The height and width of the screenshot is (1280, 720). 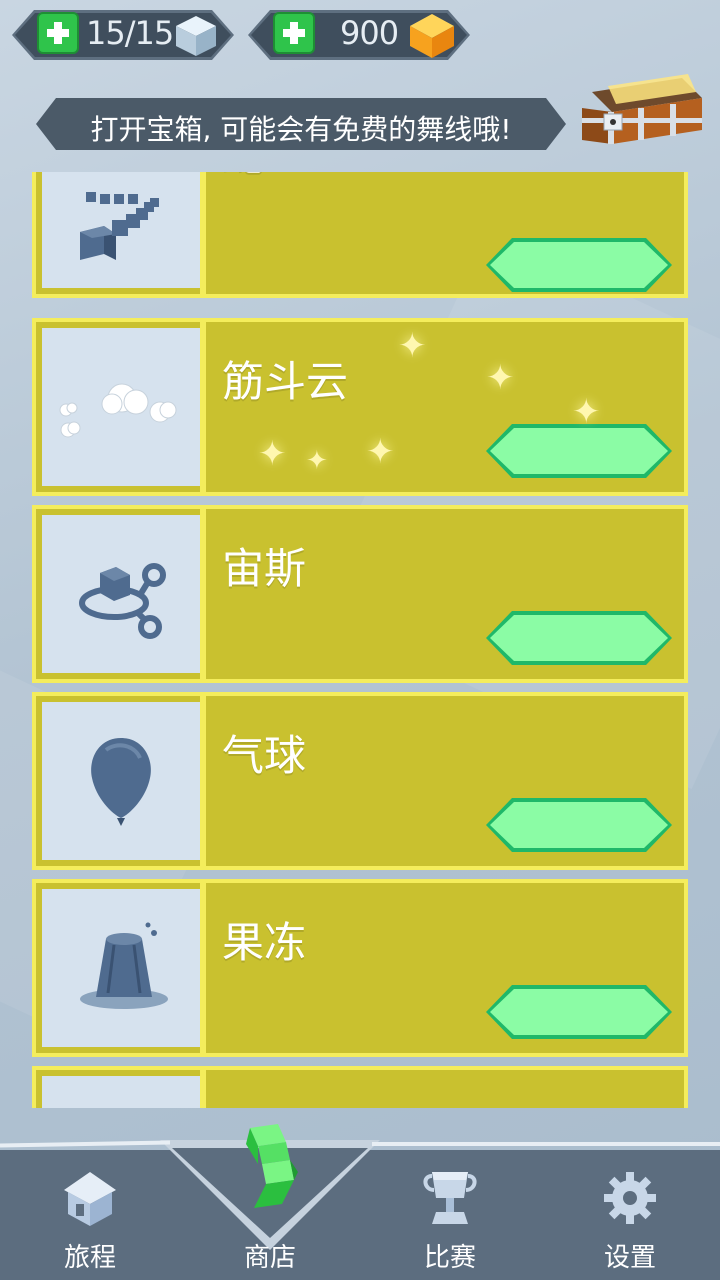 What do you see at coordinates (301, 129) in the screenshot?
I see `promo-banner-text: 打开宝箱, 可能会有免费的舞线哦!` at bounding box center [301, 129].